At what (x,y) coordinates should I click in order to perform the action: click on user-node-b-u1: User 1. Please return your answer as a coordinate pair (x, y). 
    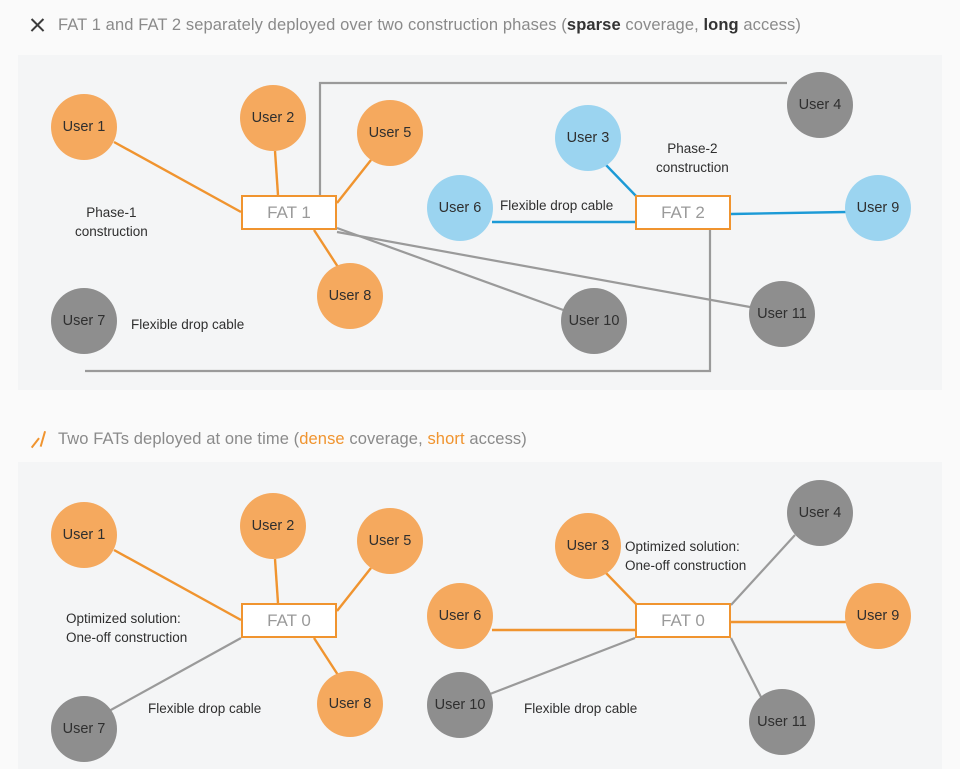
    Looking at the image, I should click on (84, 535).